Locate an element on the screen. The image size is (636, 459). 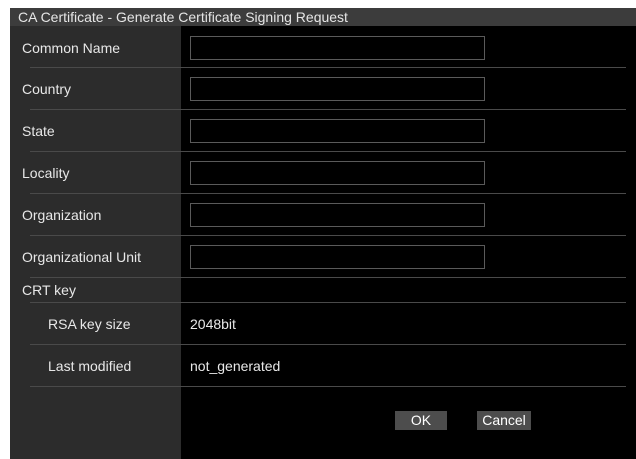
country-input is located at coordinates (337, 89).